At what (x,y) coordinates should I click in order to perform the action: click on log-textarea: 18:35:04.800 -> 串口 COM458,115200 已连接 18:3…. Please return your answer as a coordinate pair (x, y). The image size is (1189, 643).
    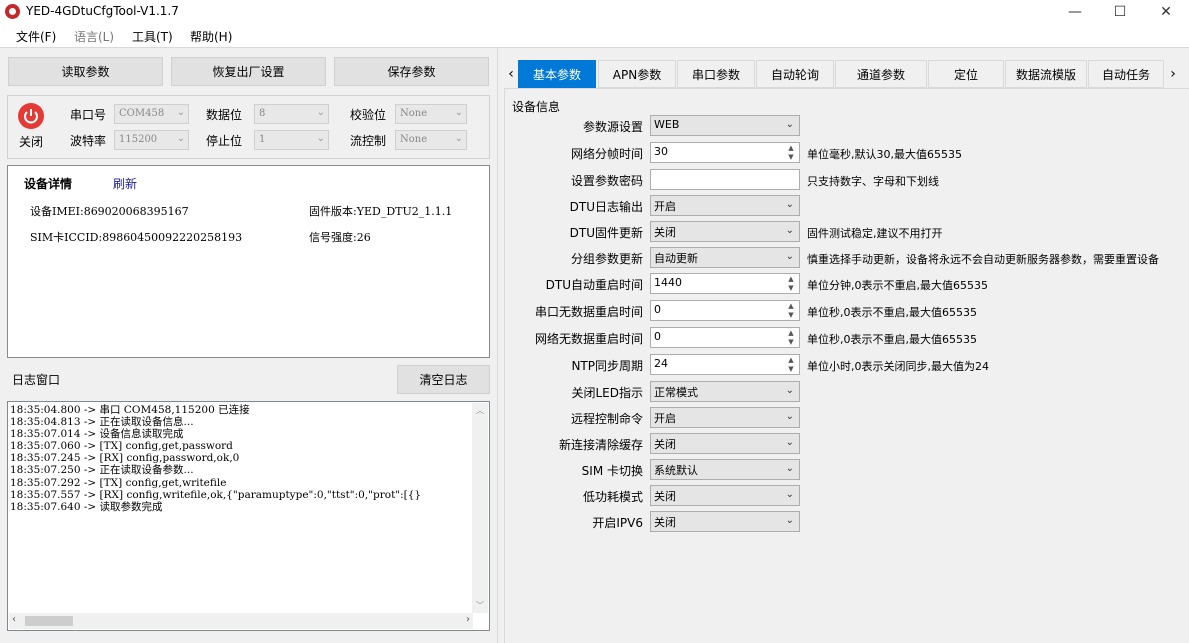
    Looking at the image, I should click on (248, 516).